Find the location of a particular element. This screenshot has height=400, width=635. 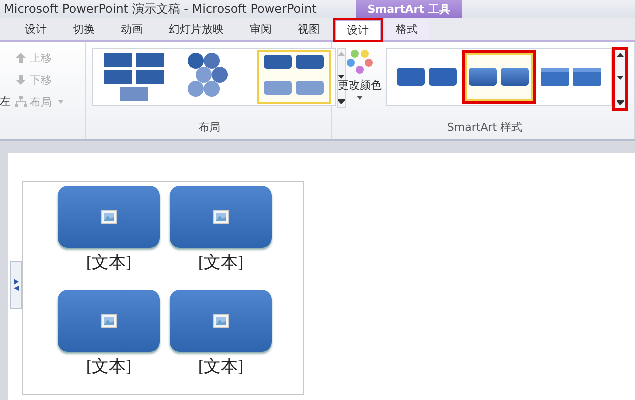

down-arrow-icon is located at coordinates (21, 80).